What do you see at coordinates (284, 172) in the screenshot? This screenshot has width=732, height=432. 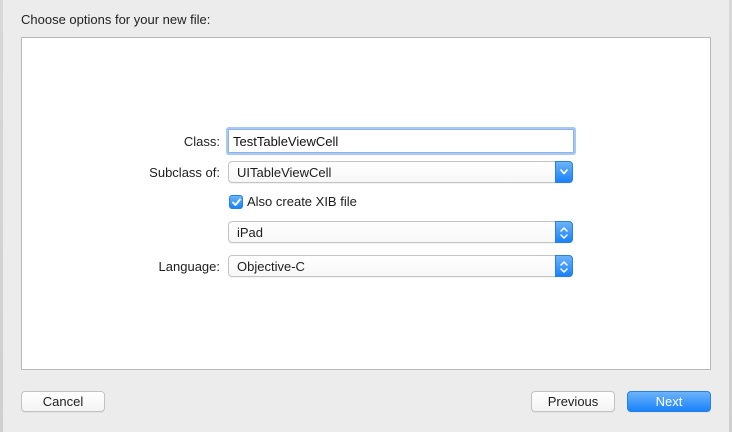 I see `subclass-value: UITableViewCell` at bounding box center [284, 172].